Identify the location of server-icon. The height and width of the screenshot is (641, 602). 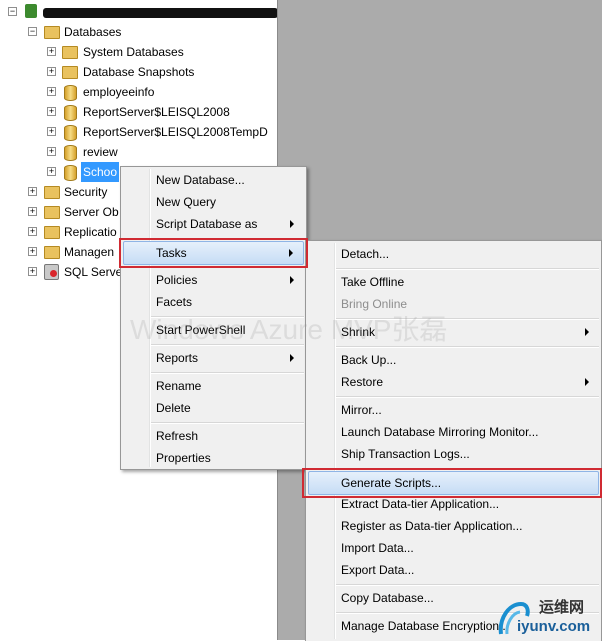
(31, 11).